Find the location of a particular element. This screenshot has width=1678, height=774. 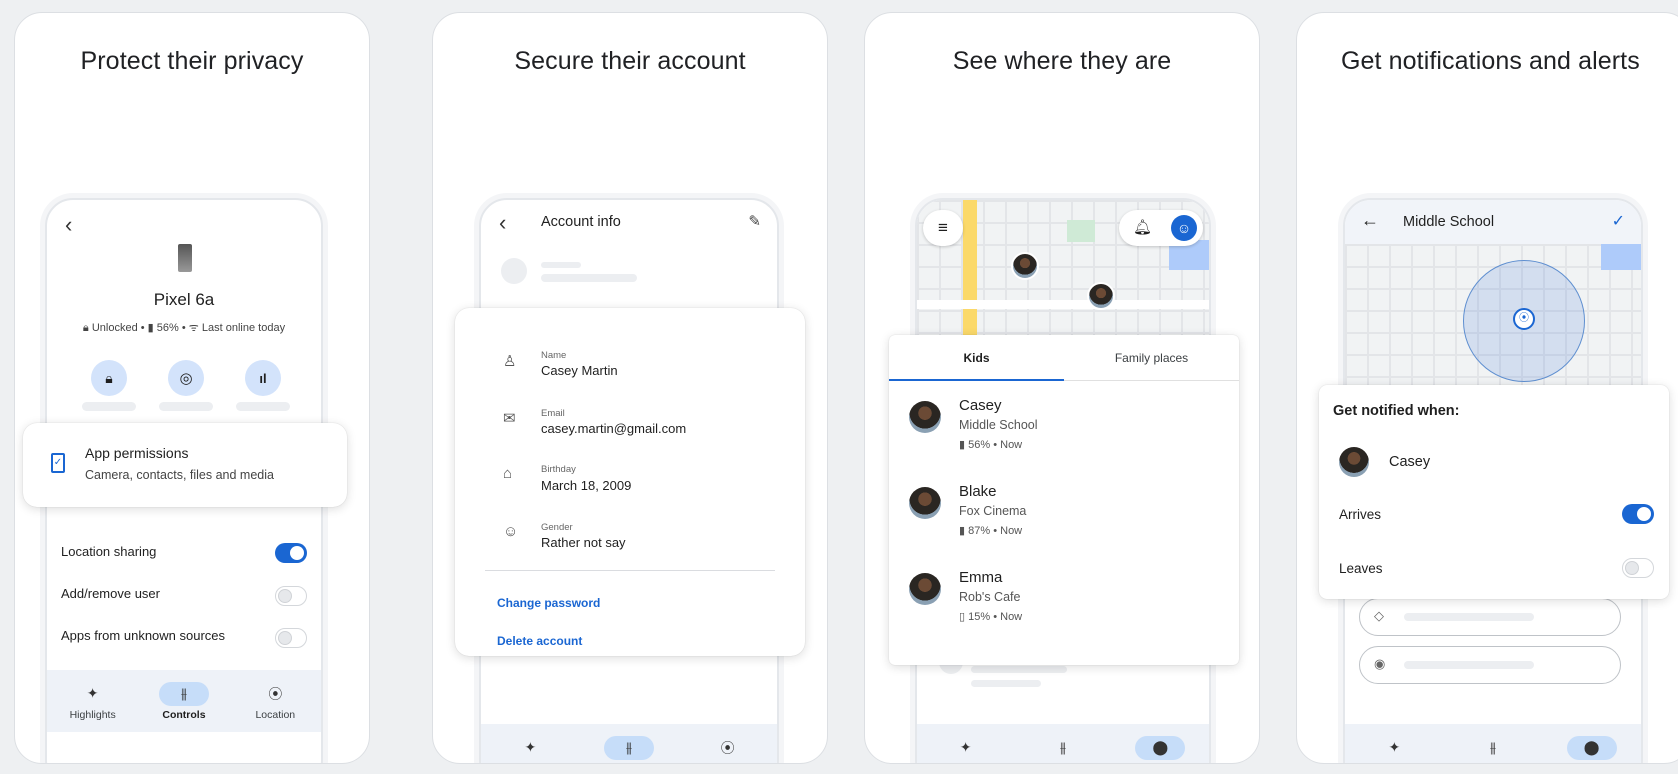

cake-icon: ⌂ is located at coordinates (508, 473).